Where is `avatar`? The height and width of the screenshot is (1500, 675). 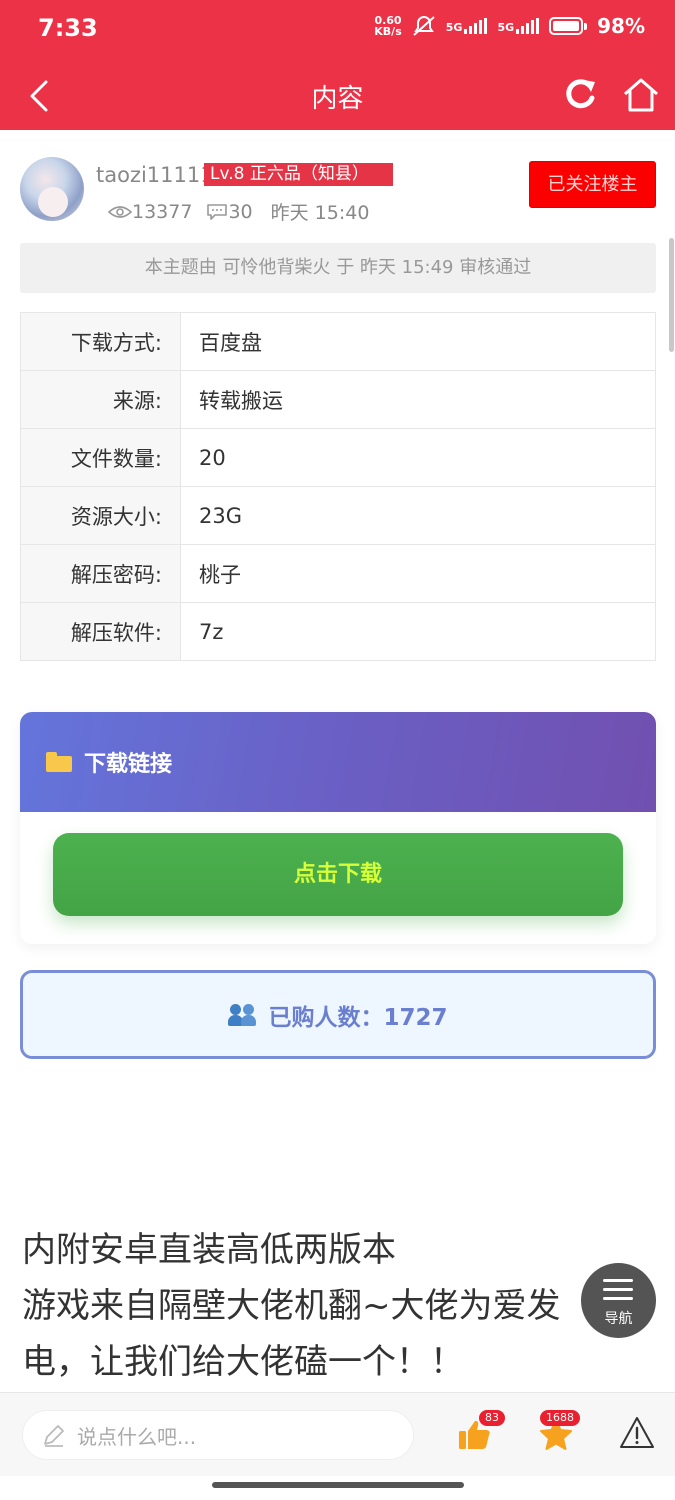 avatar is located at coordinates (52, 189).